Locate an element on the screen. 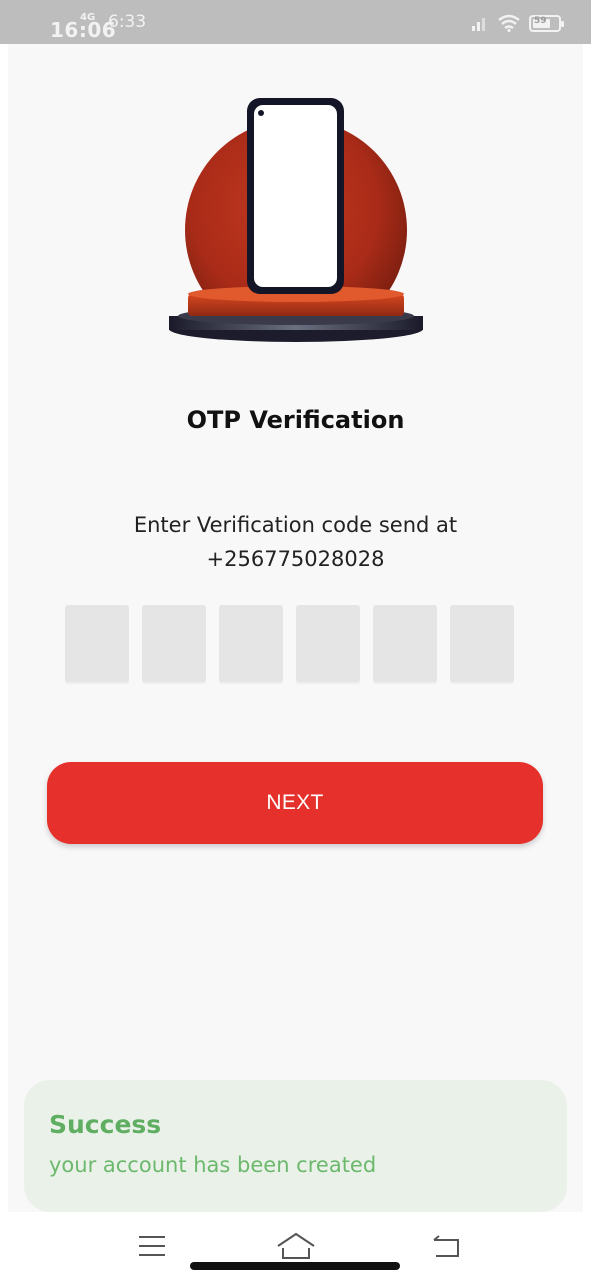 This screenshot has width=591, height=1280. home-indicator is located at coordinates (295, 1266).